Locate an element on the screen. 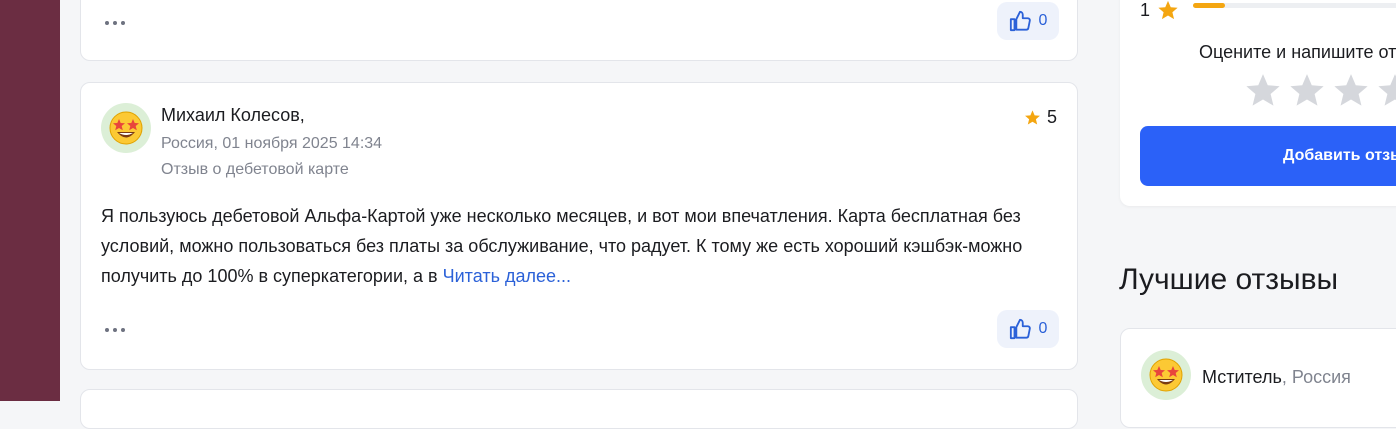 The width and height of the screenshot is (1396, 429). review-product-type: Отзыв о дебетовой карте is located at coordinates (255, 170).